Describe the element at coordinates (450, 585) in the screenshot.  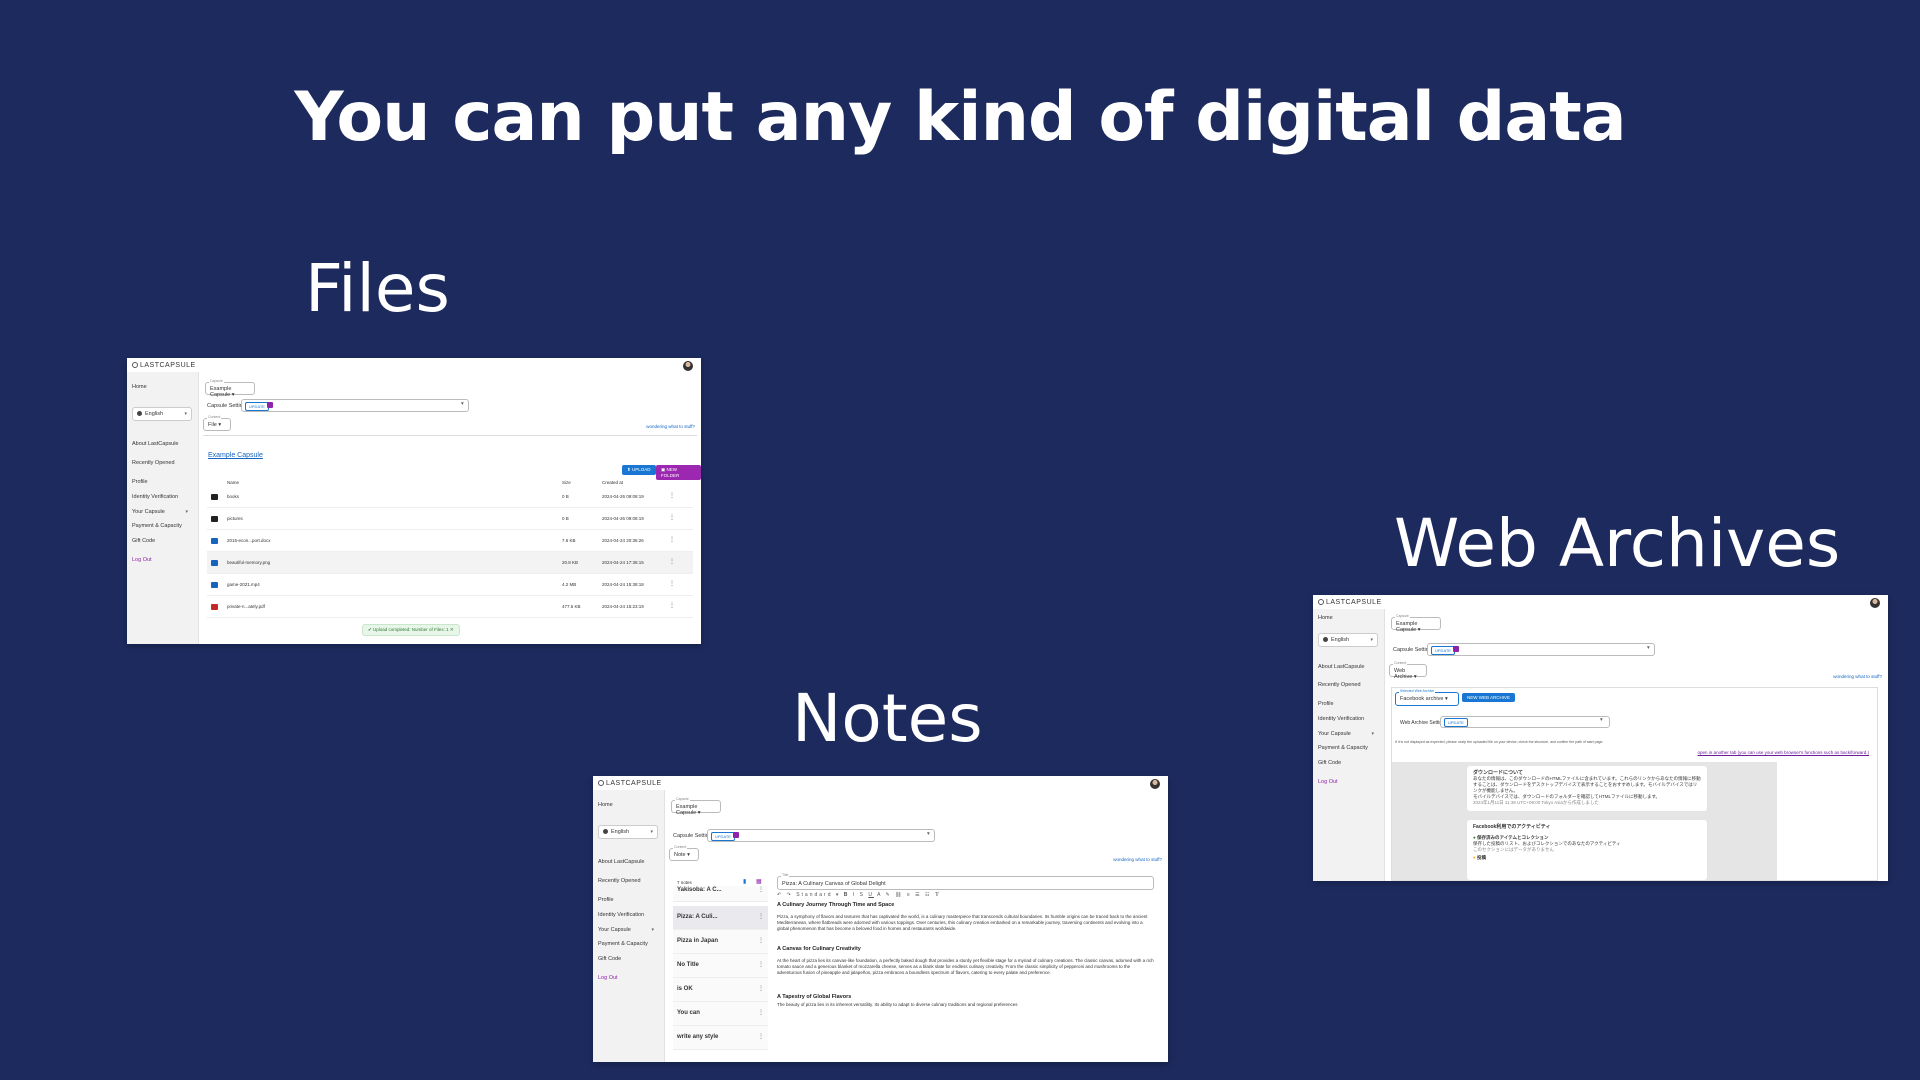
I see `table-row: game-2021.mp4 4.2 MB 2024-04-24 15:38:18 ⋮` at that location.